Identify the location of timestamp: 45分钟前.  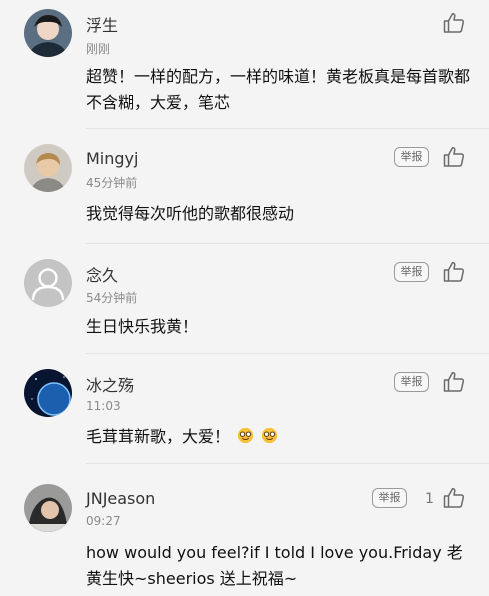
(112, 183).